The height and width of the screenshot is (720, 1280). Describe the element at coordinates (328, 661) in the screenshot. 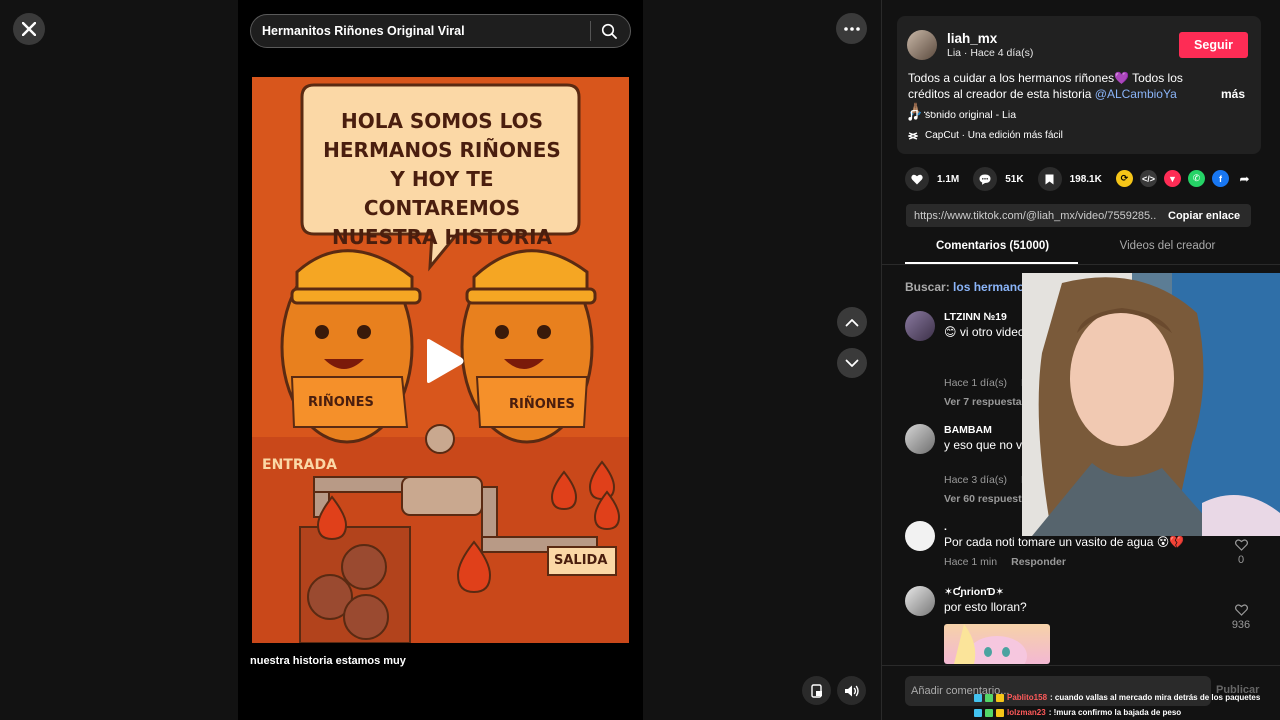

I see `video-caption: nuestra historia estamos muy` at that location.